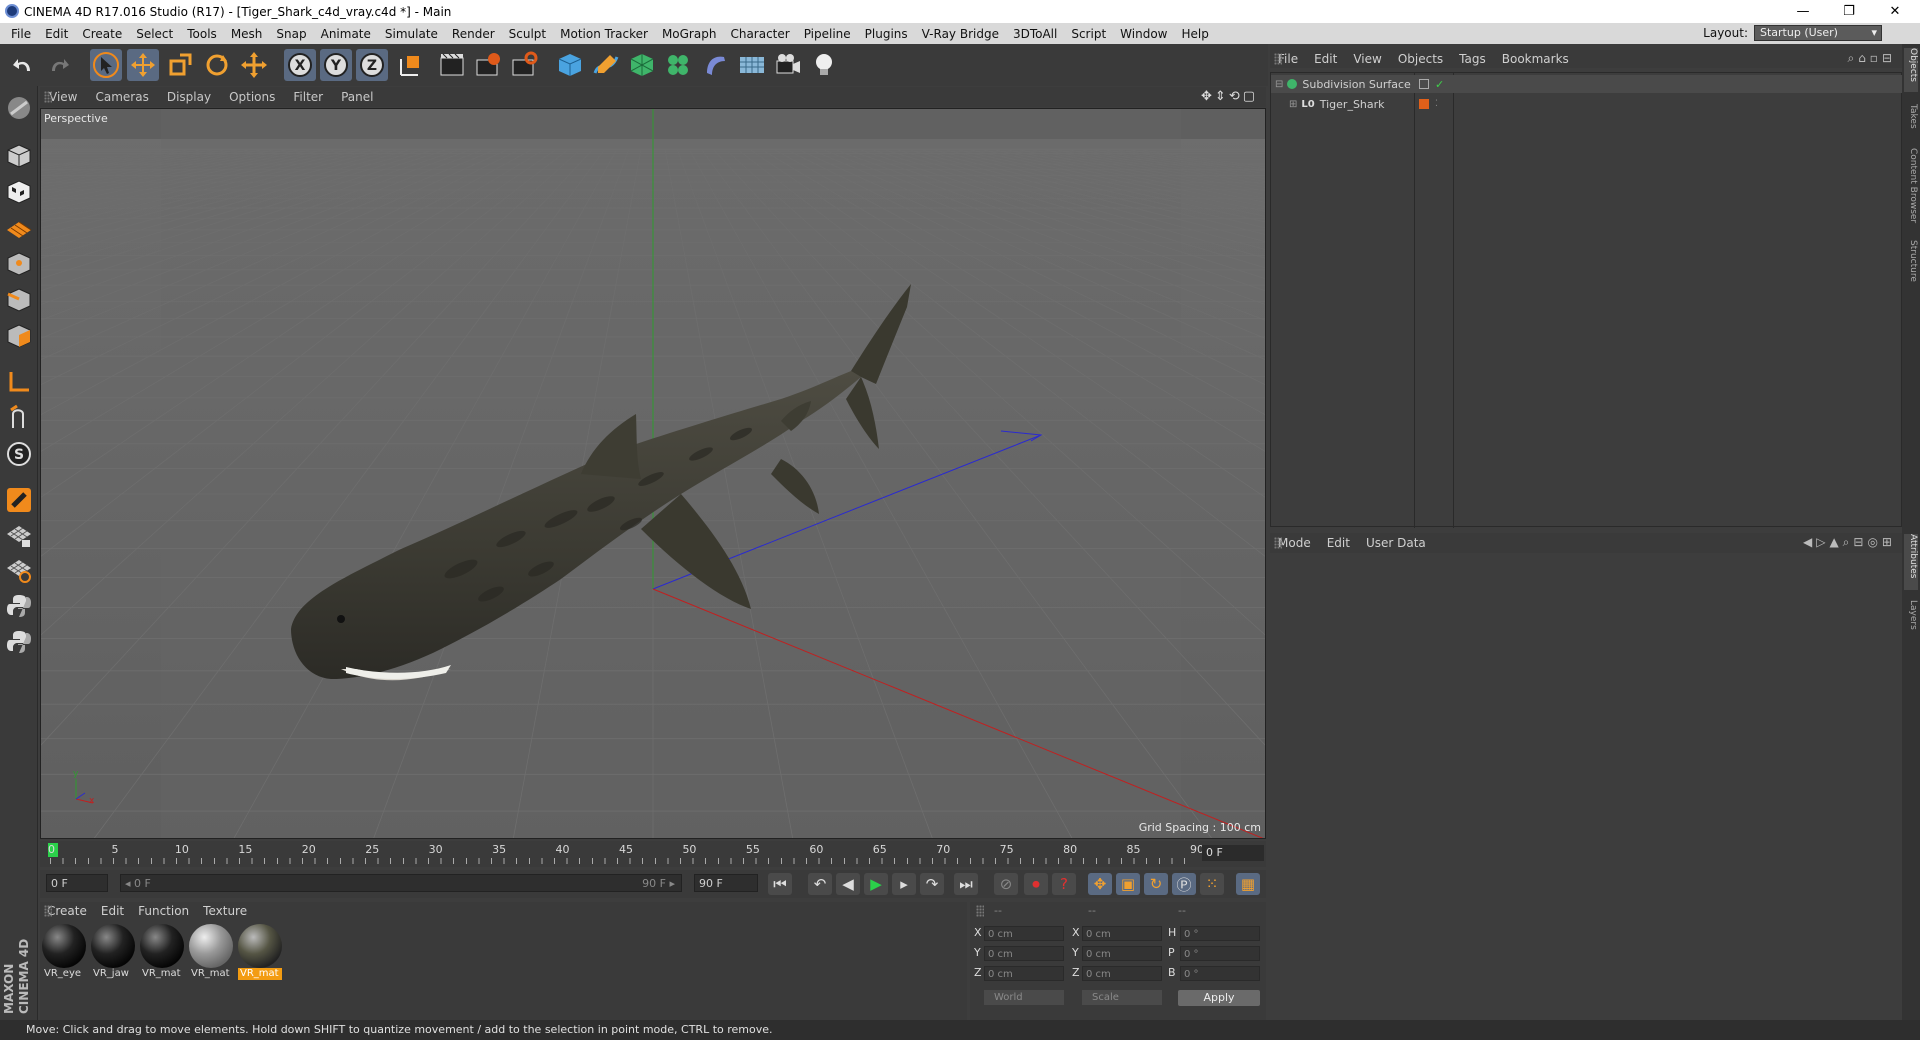  What do you see at coordinates (19, 536) in the screenshot?
I see `workplane-lock-icon` at bounding box center [19, 536].